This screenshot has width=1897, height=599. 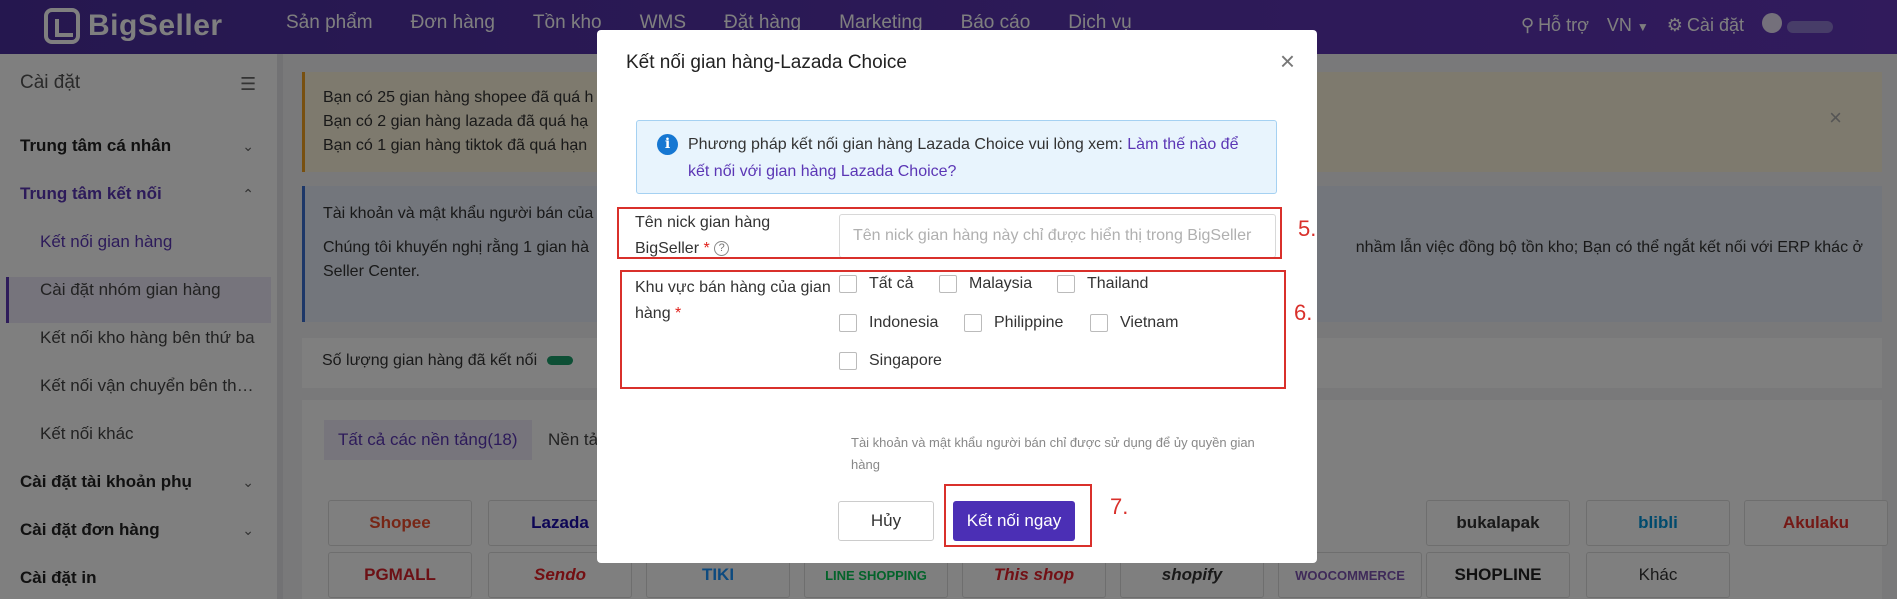 I want to click on annotation-step-5: 5., so click(x=1307, y=228).